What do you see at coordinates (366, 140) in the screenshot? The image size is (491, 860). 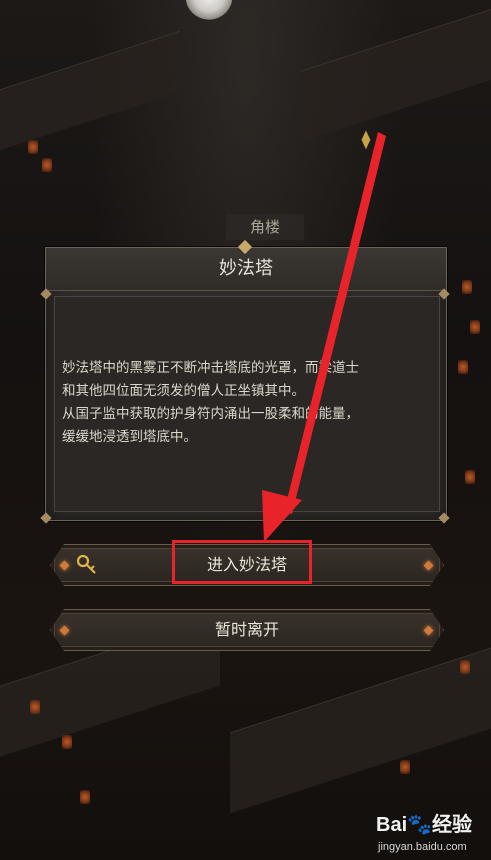 I see `location-marker-icon: ⧫` at bounding box center [366, 140].